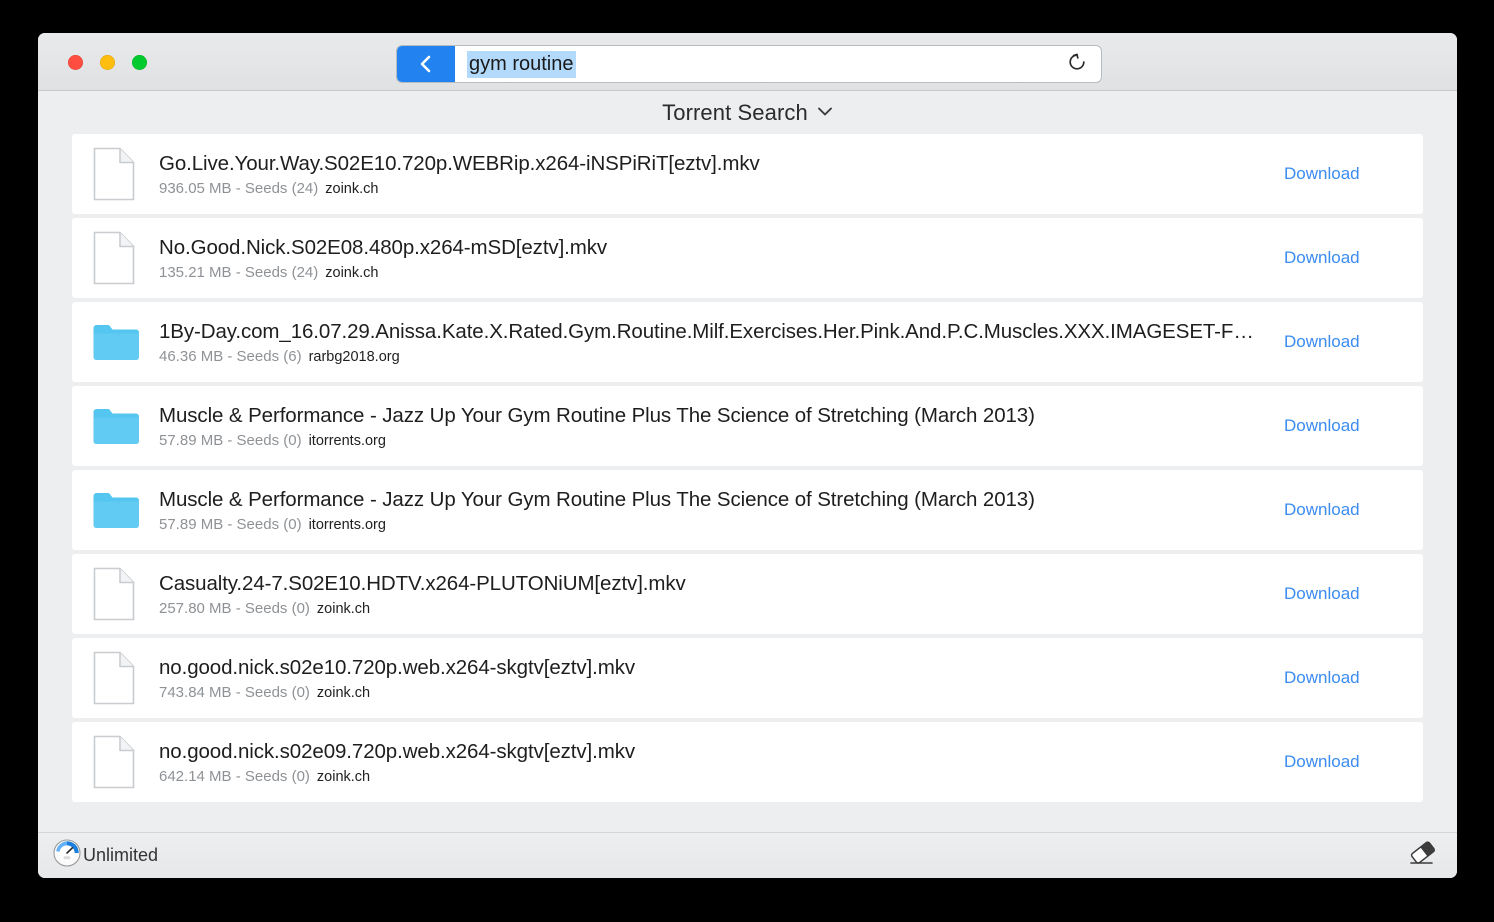 The width and height of the screenshot is (1494, 922). I want to click on result-meta: 743.84 MB - Seeds (0), so click(234, 692).